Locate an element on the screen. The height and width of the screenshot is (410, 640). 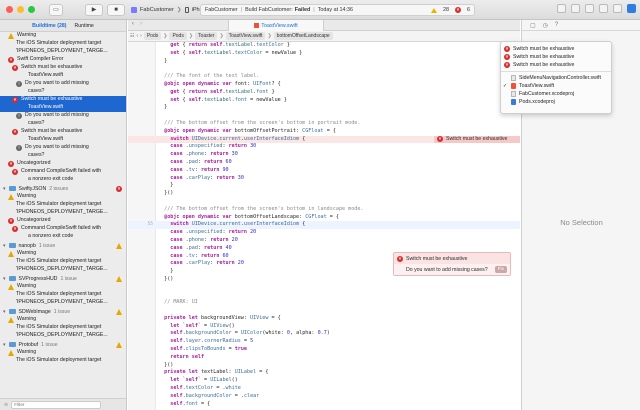
code-line: private let textLabel: UILabel = { is located at coordinates (324, 373).